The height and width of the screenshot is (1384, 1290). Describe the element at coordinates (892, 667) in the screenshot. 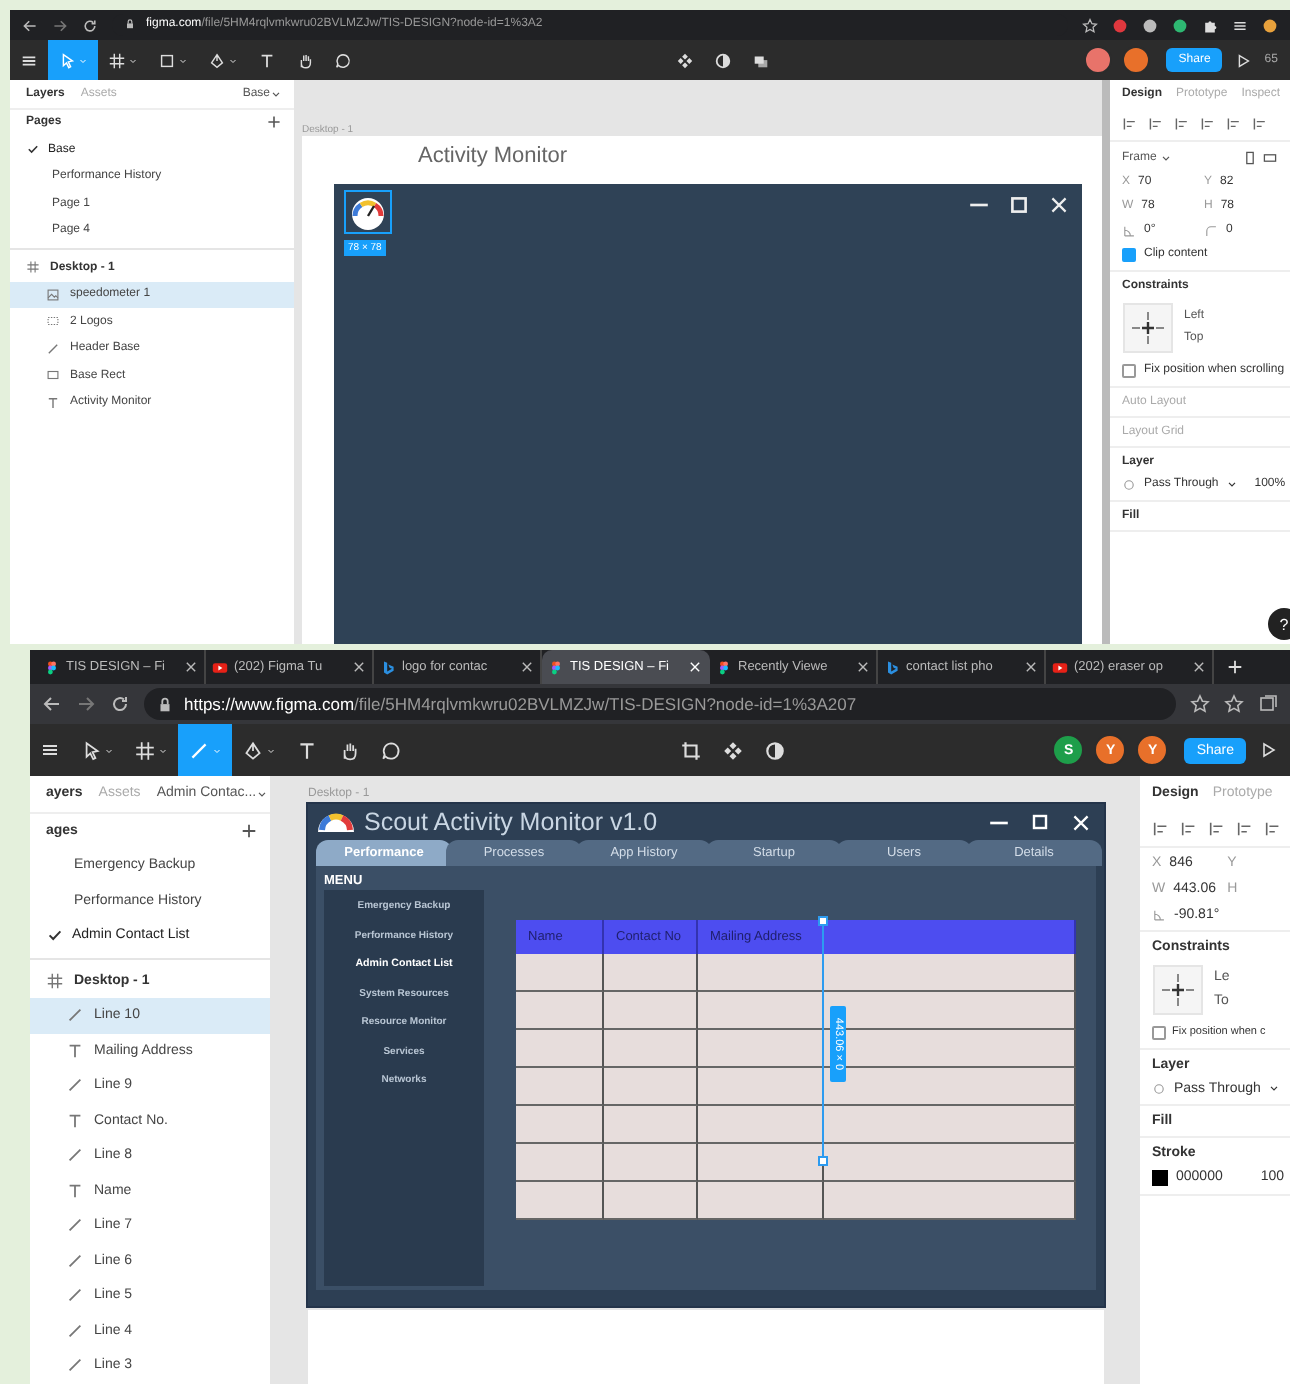

I see `search-favicon-icon` at that location.